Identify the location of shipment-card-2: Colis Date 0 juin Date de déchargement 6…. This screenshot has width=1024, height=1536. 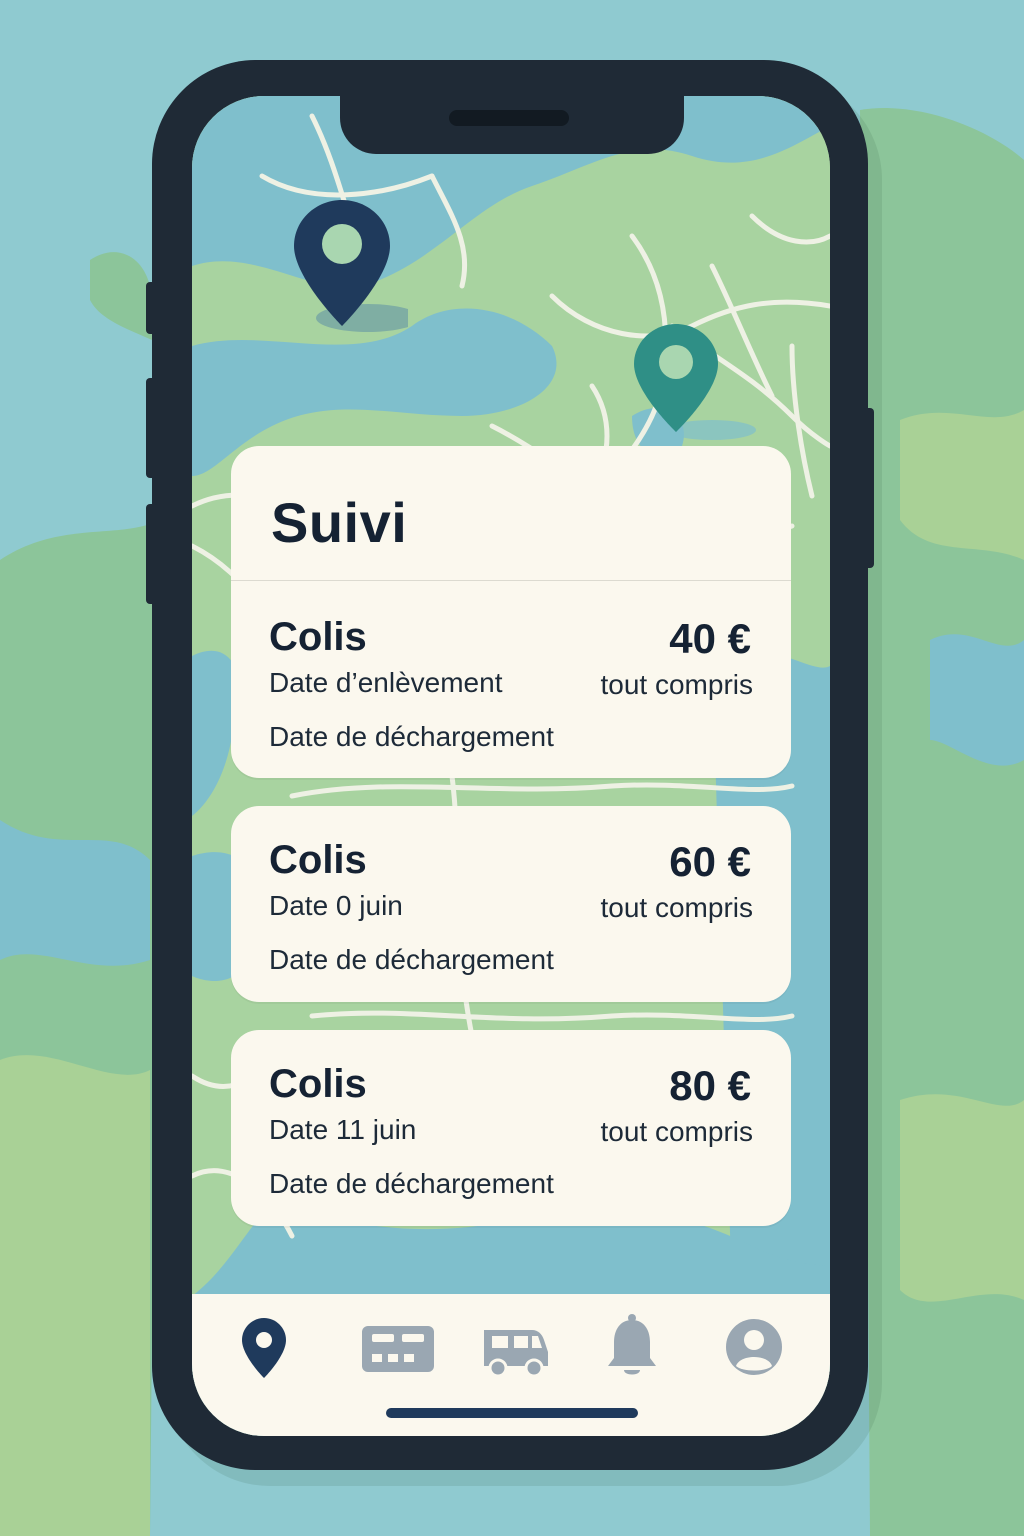
(511, 904).